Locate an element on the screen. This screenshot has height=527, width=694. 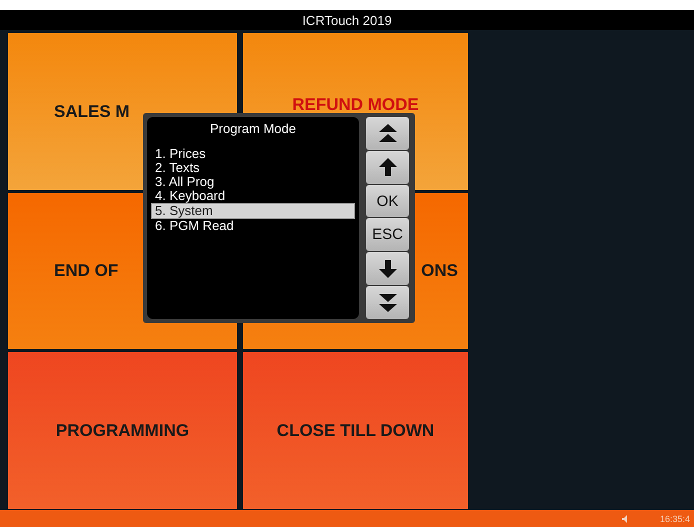
double-up-arrow-icon is located at coordinates (388, 133).